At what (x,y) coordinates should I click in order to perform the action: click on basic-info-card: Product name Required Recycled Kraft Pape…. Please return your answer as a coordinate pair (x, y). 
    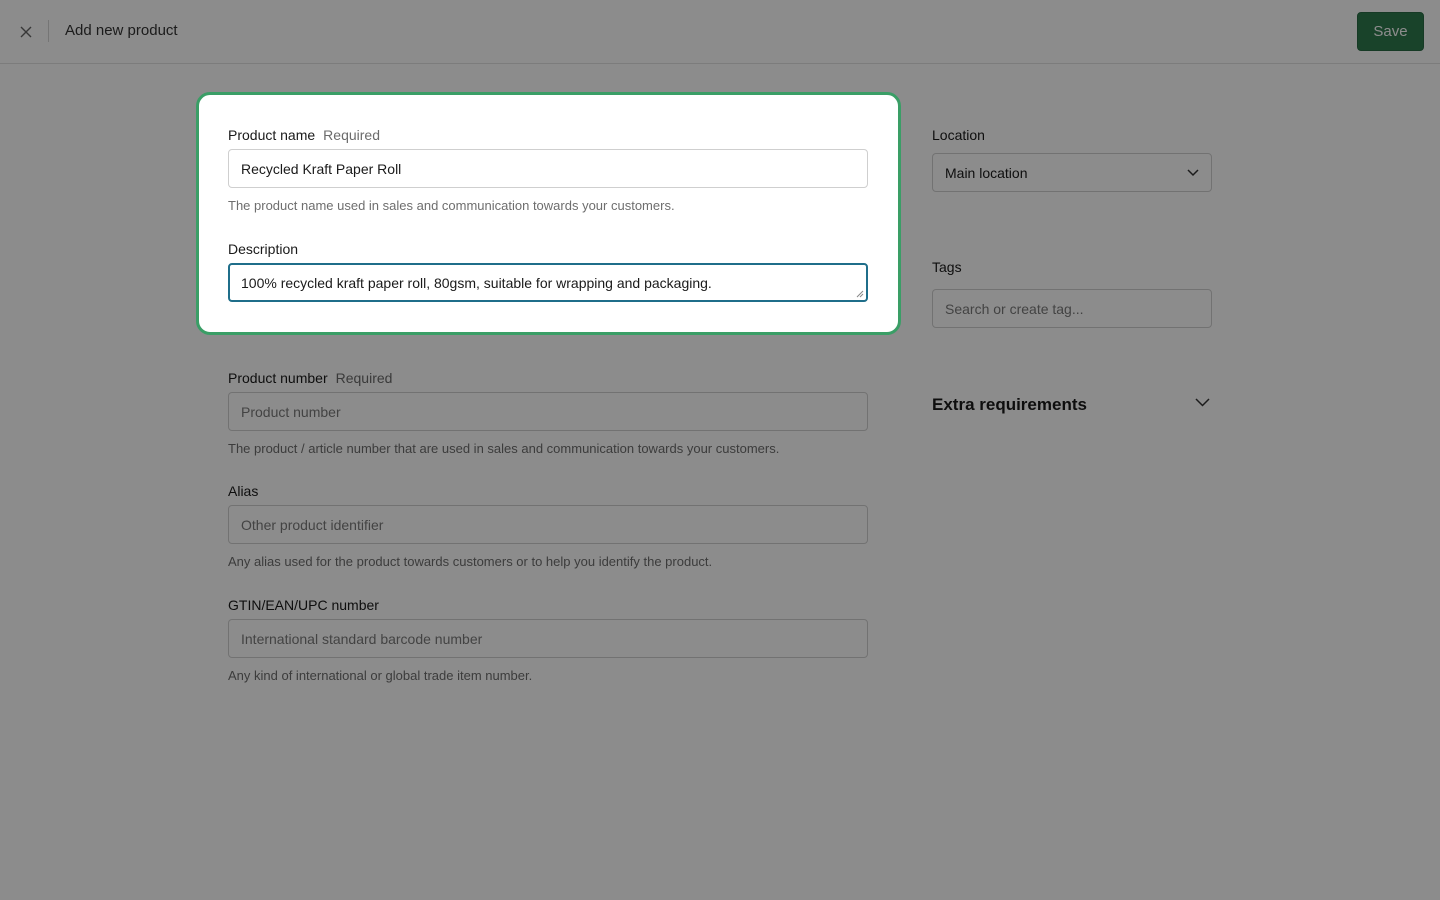
    Looking at the image, I should click on (548, 213).